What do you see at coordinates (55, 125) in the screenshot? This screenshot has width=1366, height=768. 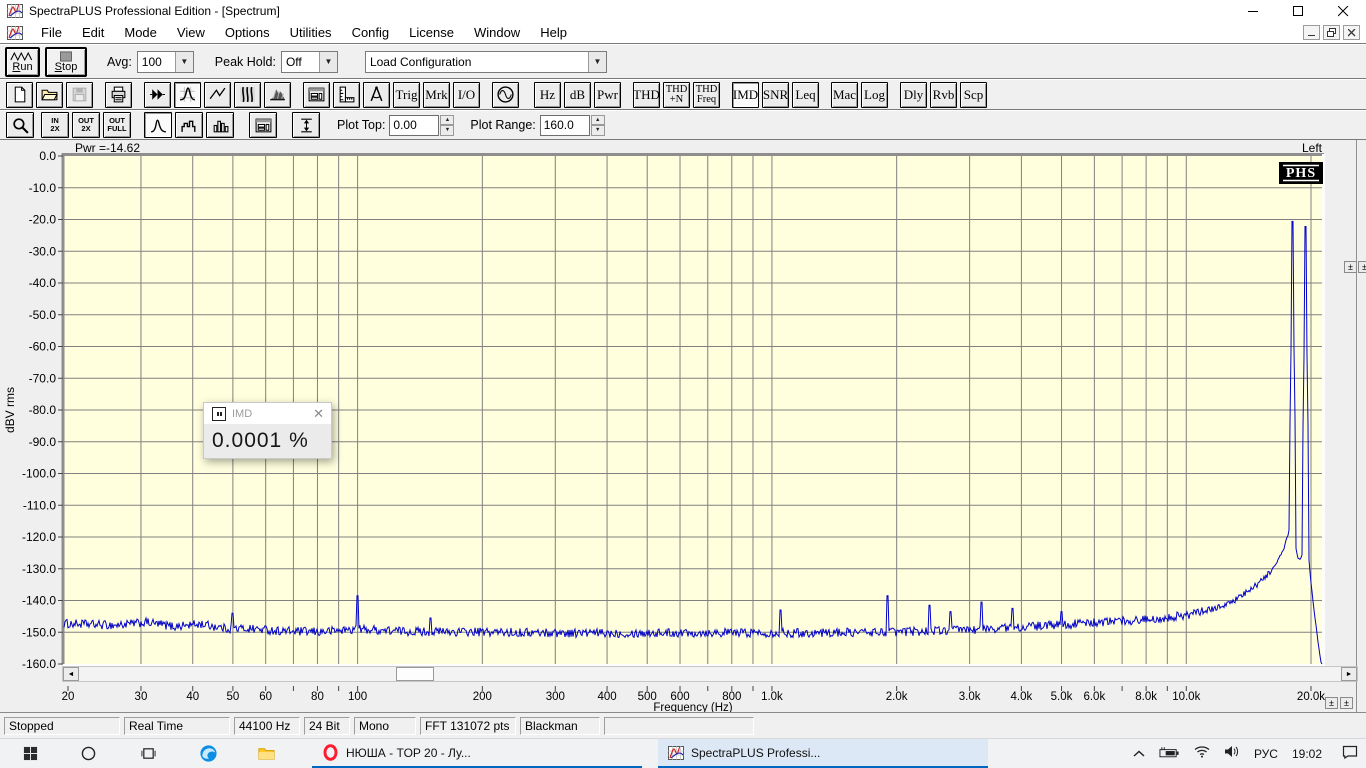 I see `zoom-in-2x-button: IN 2X` at bounding box center [55, 125].